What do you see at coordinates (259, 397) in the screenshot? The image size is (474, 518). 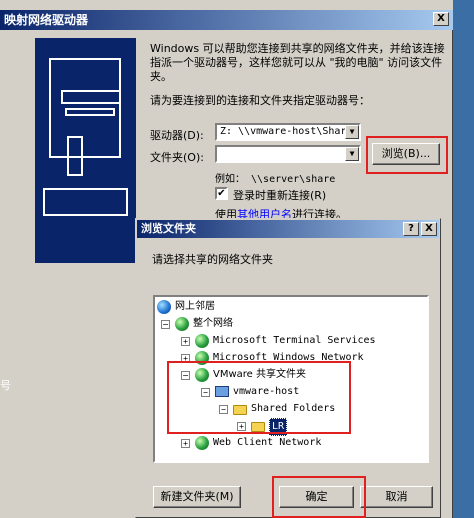 I see `vmware-tree-highlight-box` at bounding box center [259, 397].